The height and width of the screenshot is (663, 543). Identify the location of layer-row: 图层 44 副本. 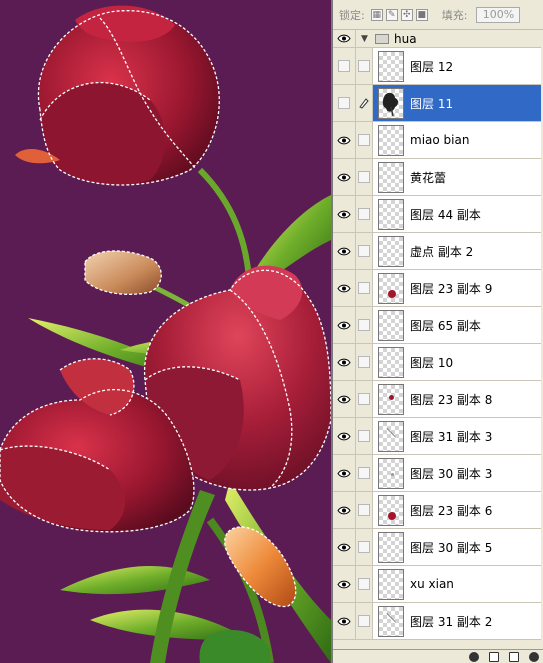
(438, 214).